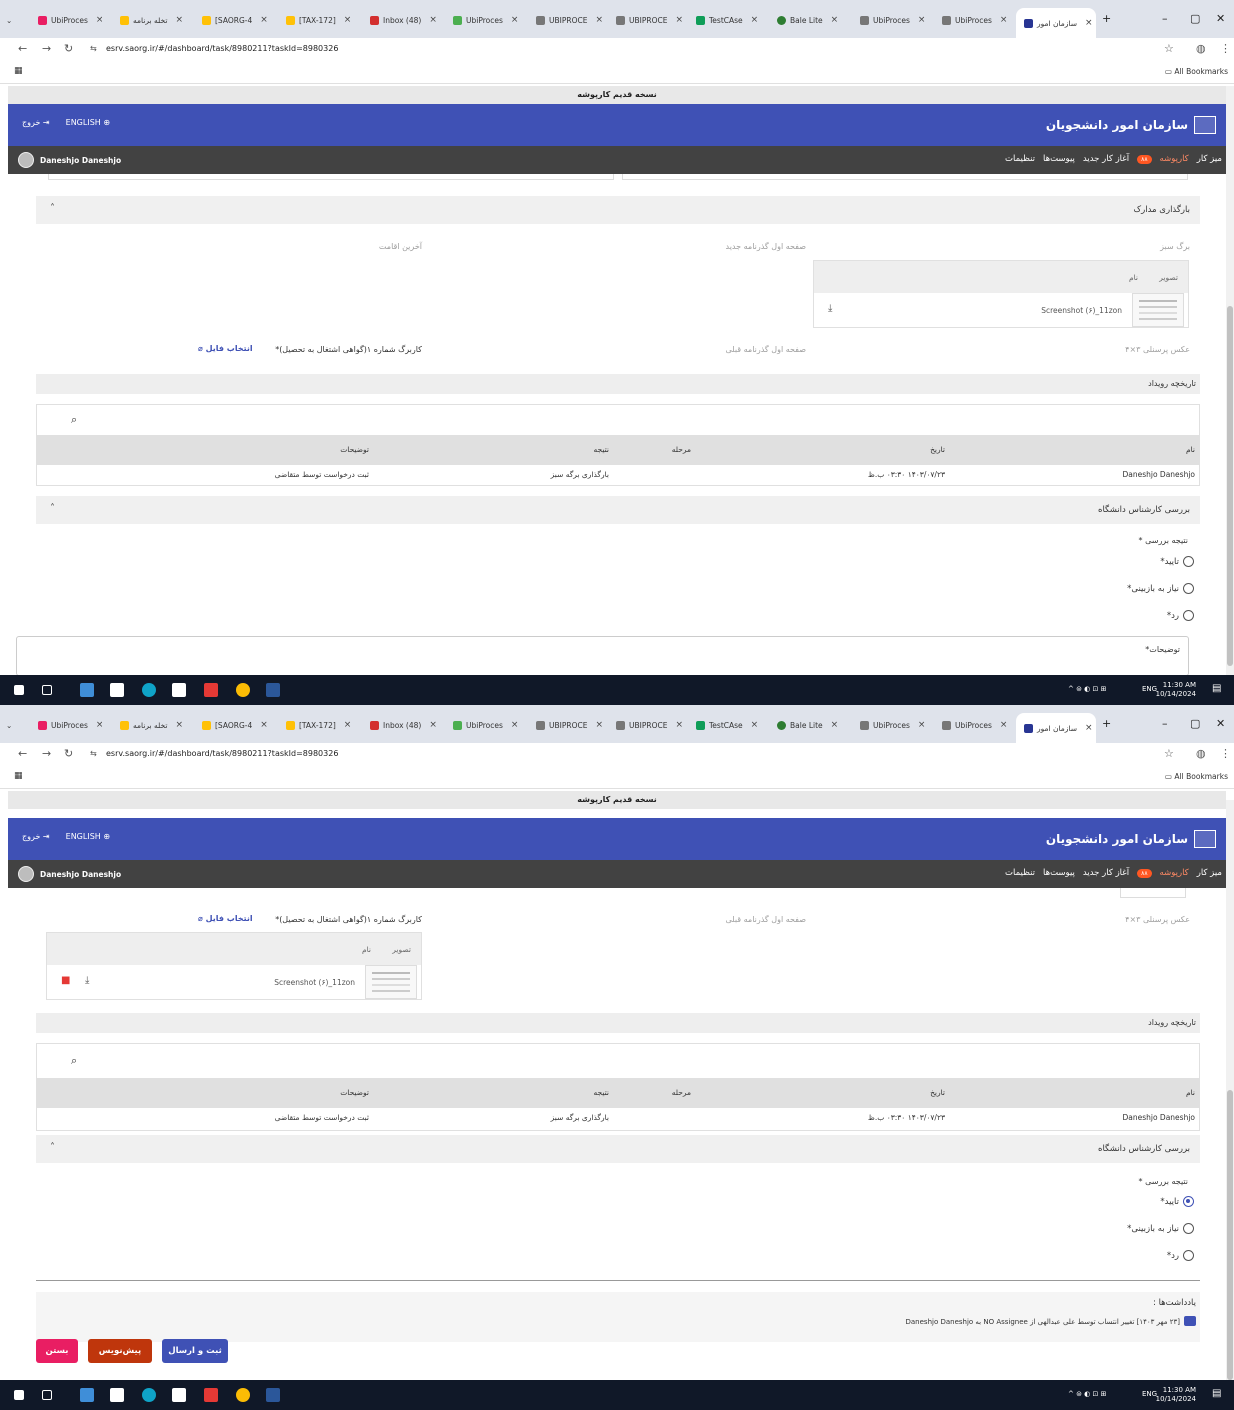 This screenshot has height=1410, width=1234. I want to click on radio-icon-selected, so click(1188, 1201).